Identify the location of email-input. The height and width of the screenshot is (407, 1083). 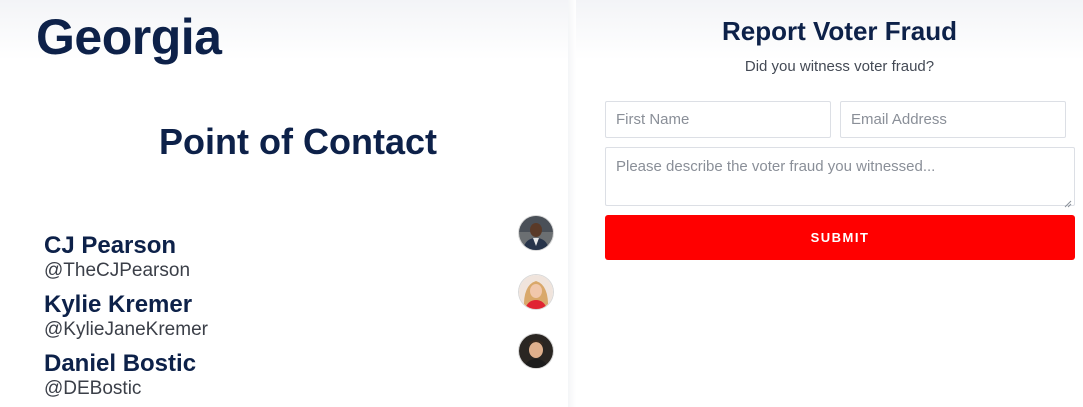
(953, 119).